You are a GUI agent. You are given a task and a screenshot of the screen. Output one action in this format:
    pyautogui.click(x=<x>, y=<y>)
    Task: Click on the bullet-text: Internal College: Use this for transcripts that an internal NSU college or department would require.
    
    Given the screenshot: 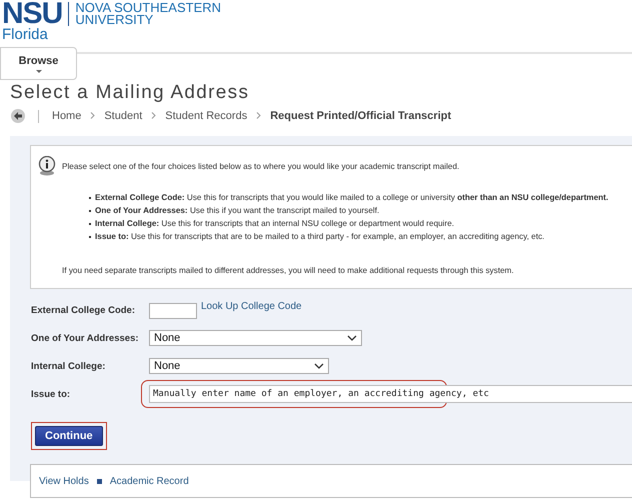 What is the action you would take?
    pyautogui.click(x=274, y=223)
    